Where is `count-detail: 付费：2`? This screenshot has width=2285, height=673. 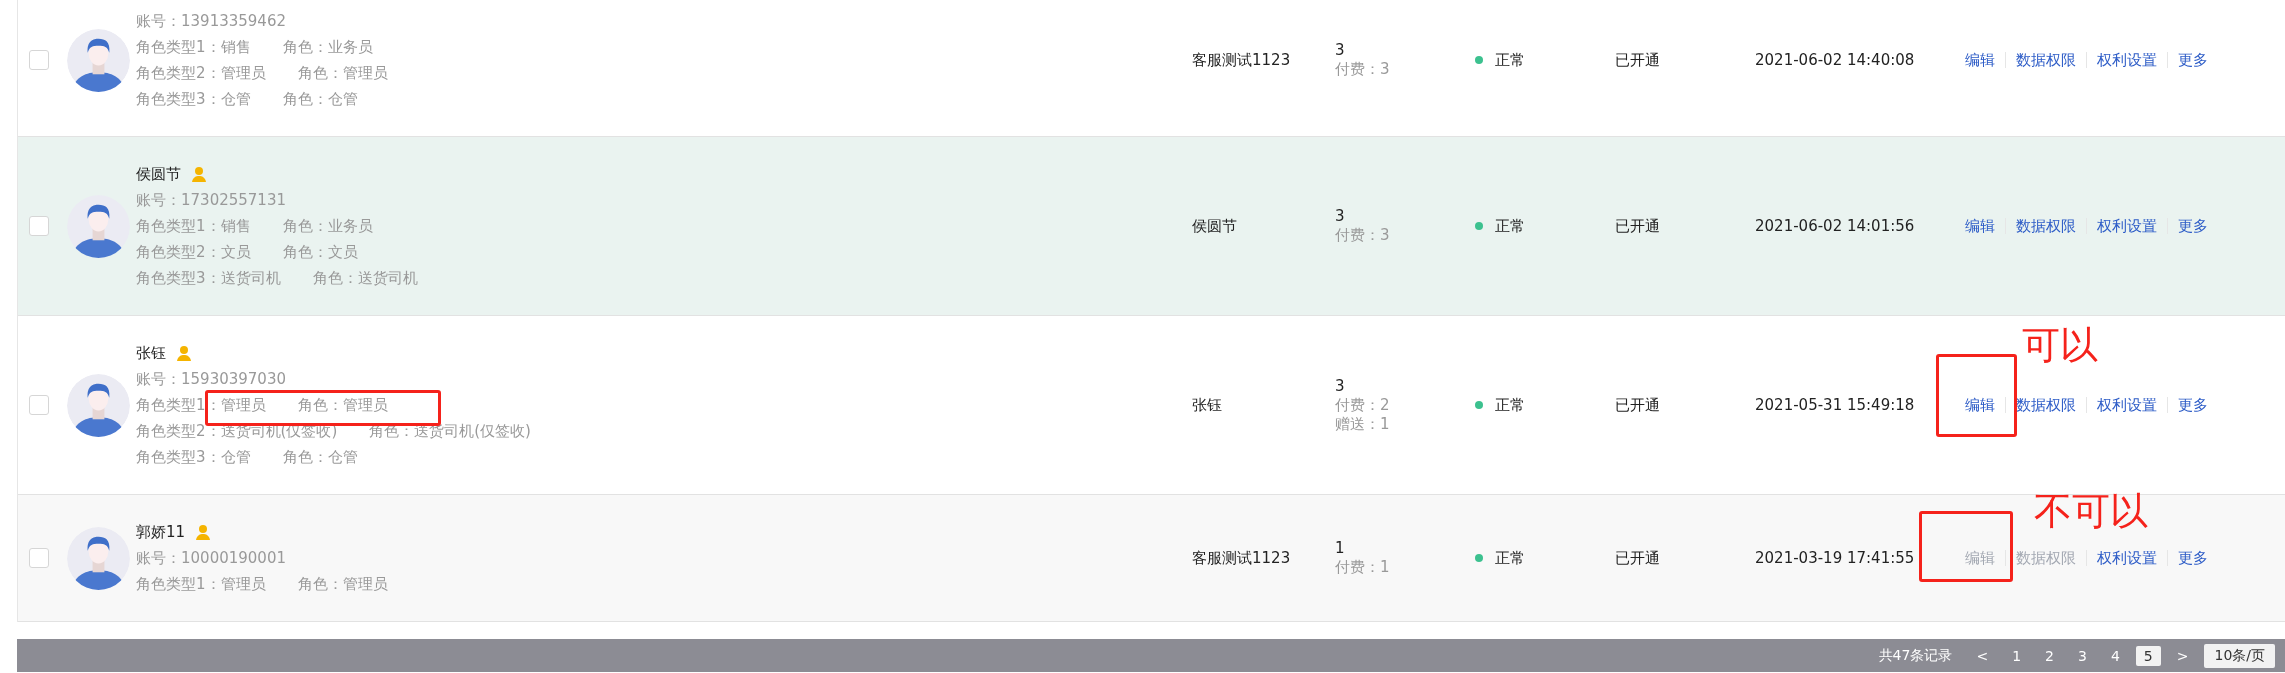 count-detail: 付费：2 is located at coordinates (1363, 405).